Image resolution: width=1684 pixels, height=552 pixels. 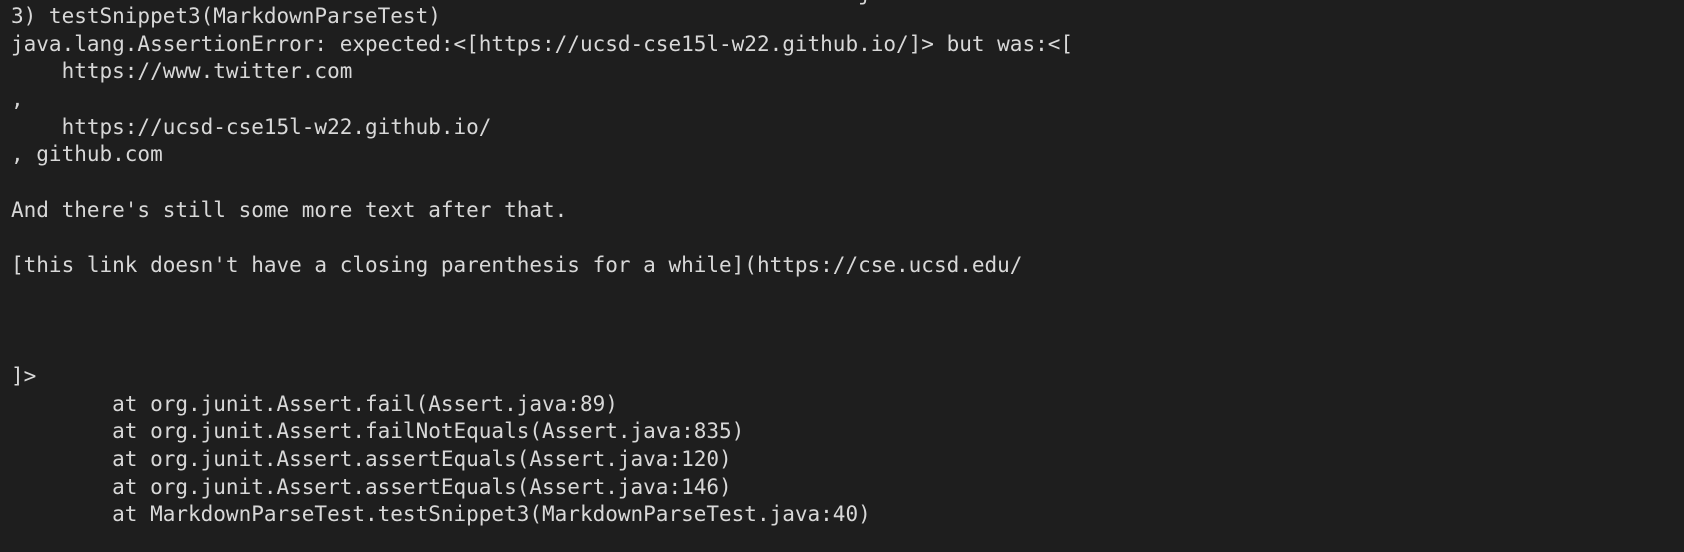 I want to click on output-line: , github.com, so click(x=87, y=154).